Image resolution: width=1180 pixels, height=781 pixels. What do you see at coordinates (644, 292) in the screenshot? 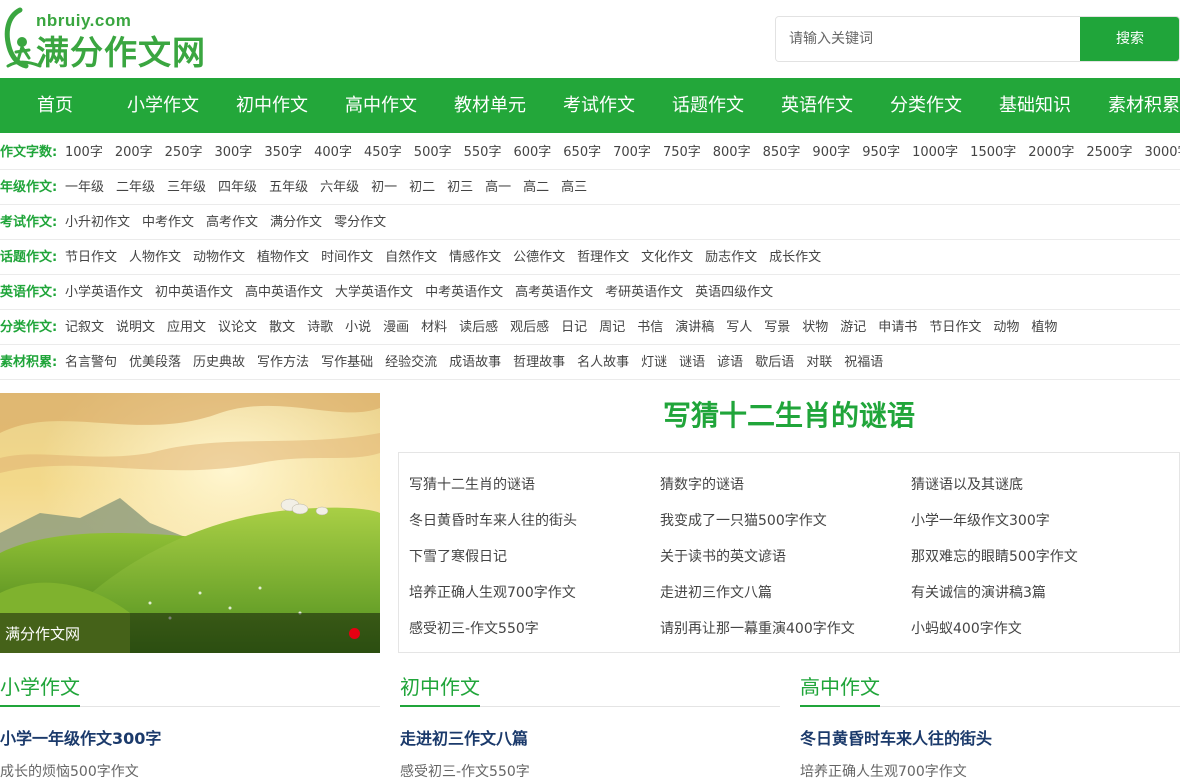
I see `category-link: 考研英语作文` at bounding box center [644, 292].